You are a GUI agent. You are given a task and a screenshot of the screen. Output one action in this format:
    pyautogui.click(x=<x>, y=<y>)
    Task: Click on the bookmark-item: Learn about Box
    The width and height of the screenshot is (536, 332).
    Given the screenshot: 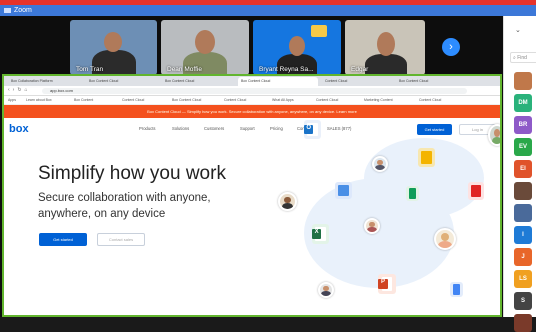 What is the action you would take?
    pyautogui.click(x=39, y=100)
    